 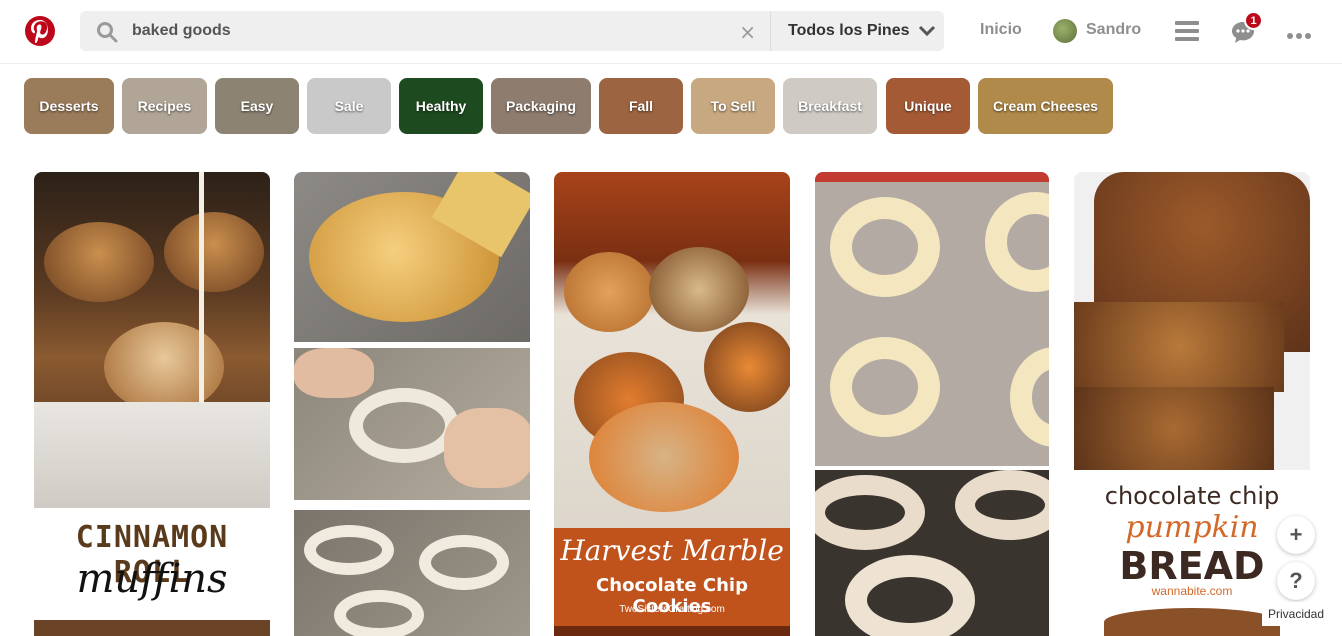 What do you see at coordinates (1192, 496) in the screenshot?
I see `pin-title-line1: chocolate chip` at bounding box center [1192, 496].